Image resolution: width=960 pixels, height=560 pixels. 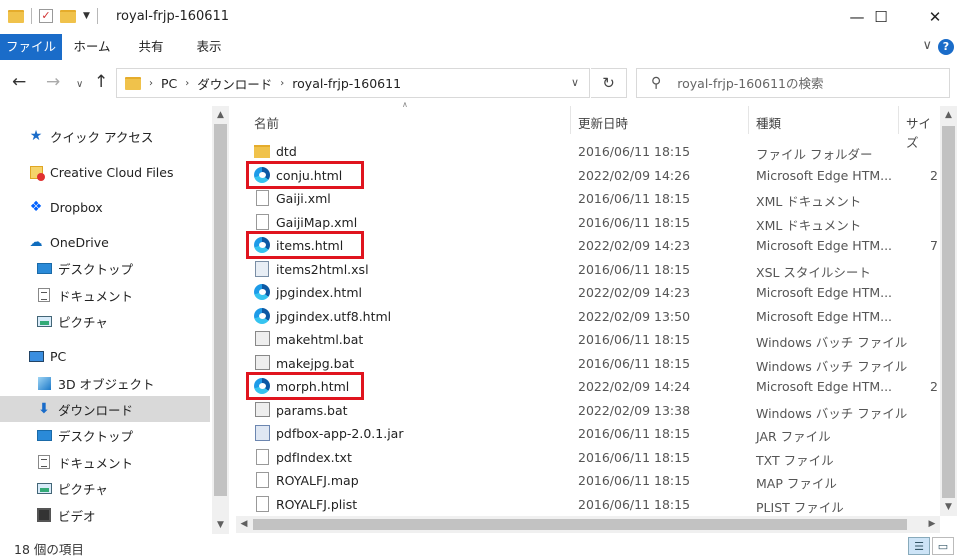 I want to click on column-header-name: 名前, so click(x=266, y=122).